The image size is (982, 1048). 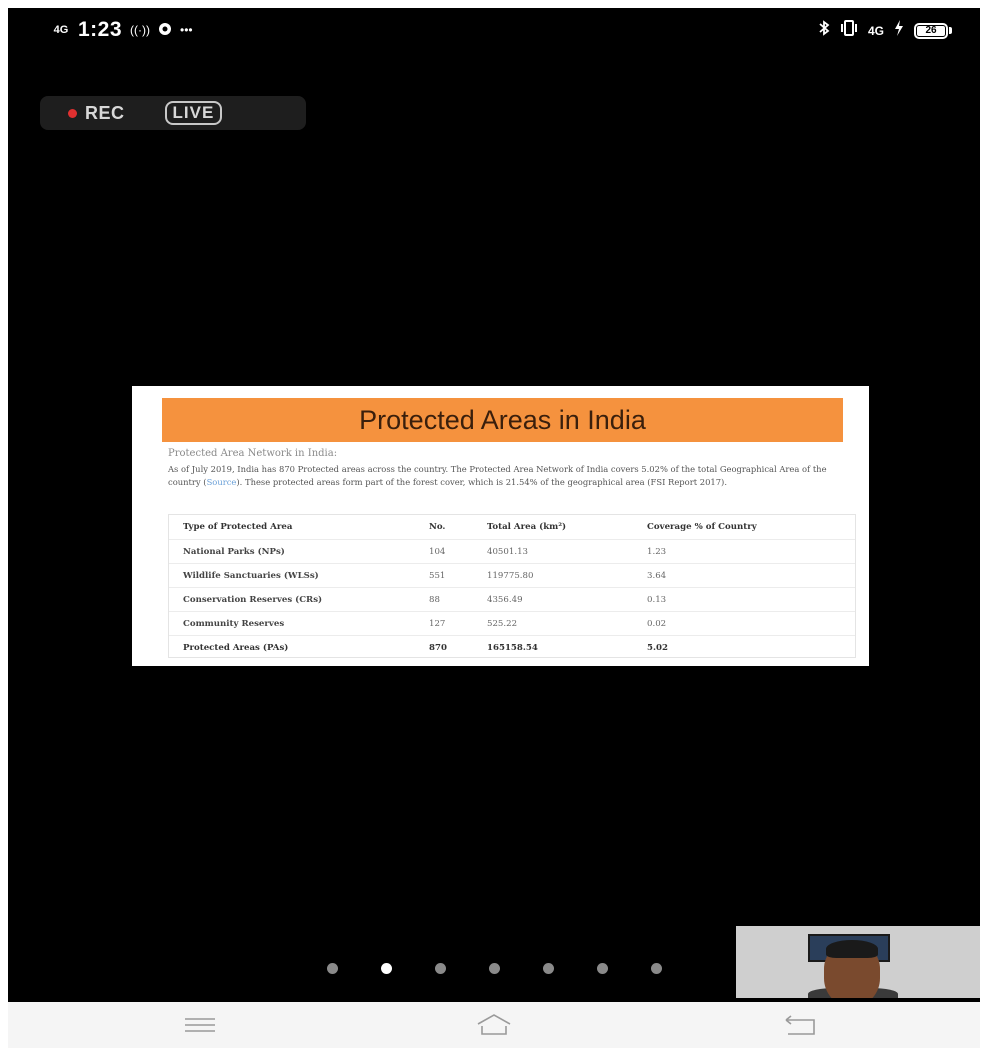 What do you see at coordinates (386, 968) in the screenshot?
I see `page-dot-active` at bounding box center [386, 968].